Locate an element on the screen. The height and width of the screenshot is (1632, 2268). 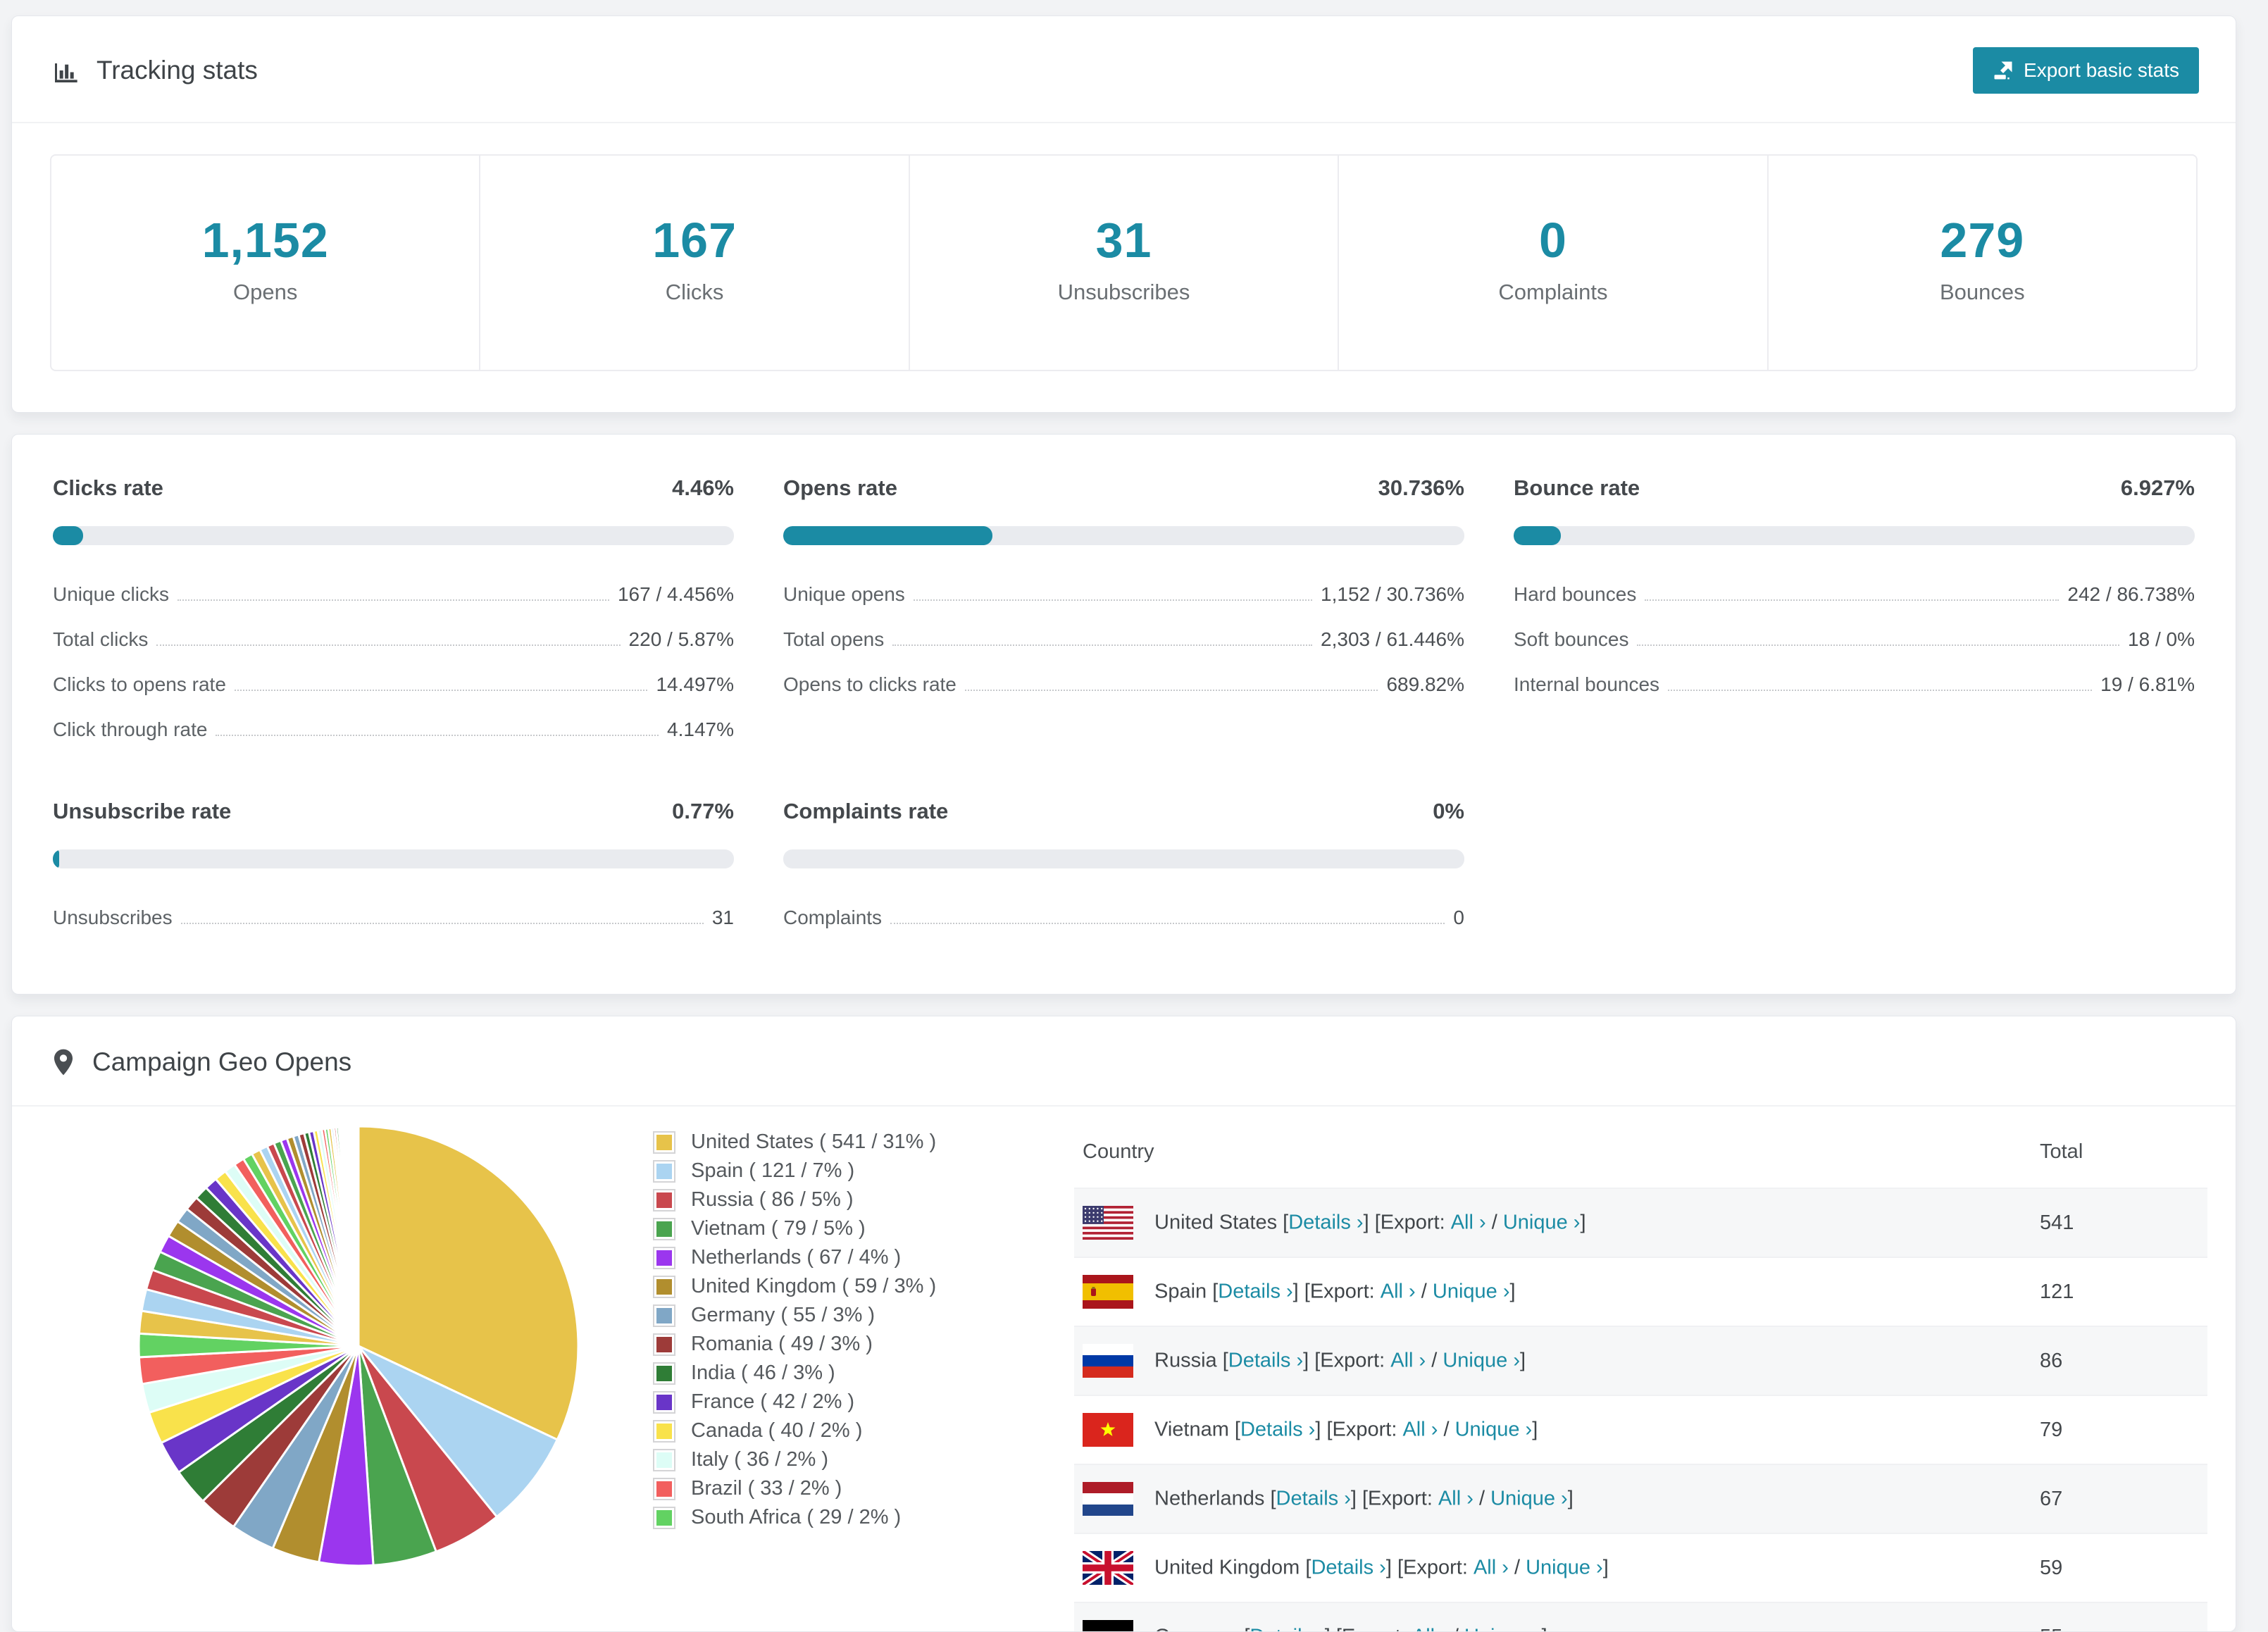
legend-label: Canada ( 40 / 2% ) is located at coordinates (777, 1431).